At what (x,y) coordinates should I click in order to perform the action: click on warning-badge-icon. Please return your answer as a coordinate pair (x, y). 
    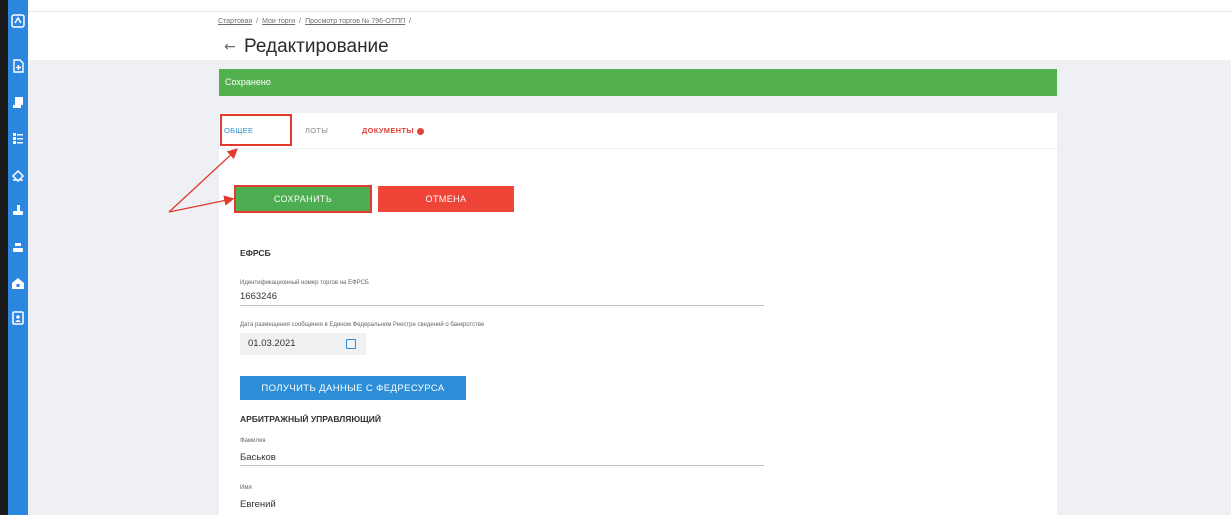
    Looking at the image, I should click on (420, 131).